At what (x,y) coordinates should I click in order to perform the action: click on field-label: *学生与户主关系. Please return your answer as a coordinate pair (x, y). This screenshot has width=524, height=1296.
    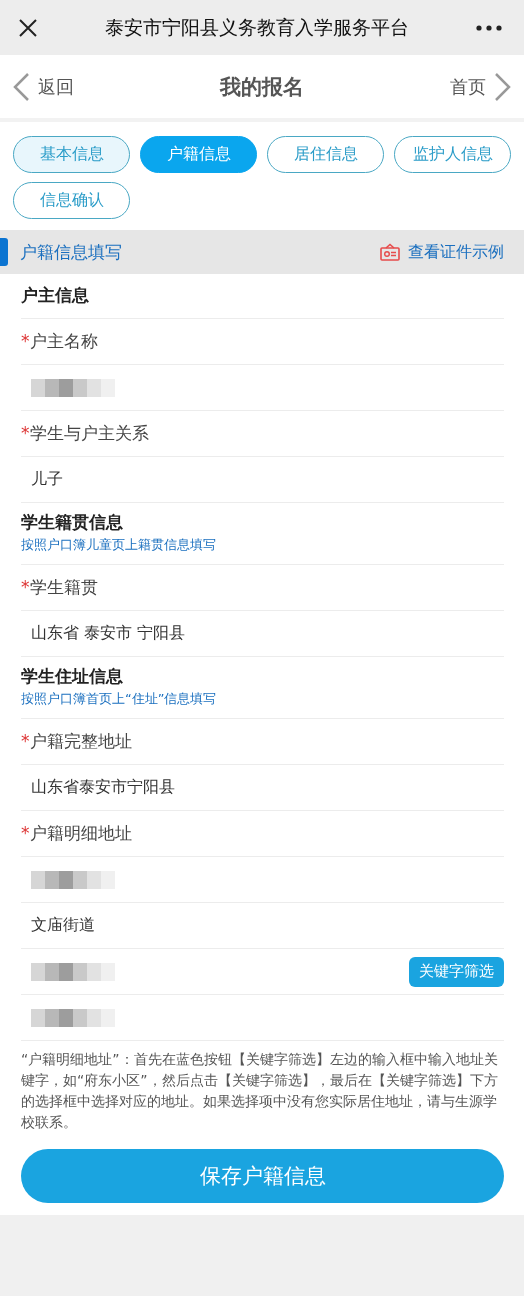
    Looking at the image, I should click on (85, 433).